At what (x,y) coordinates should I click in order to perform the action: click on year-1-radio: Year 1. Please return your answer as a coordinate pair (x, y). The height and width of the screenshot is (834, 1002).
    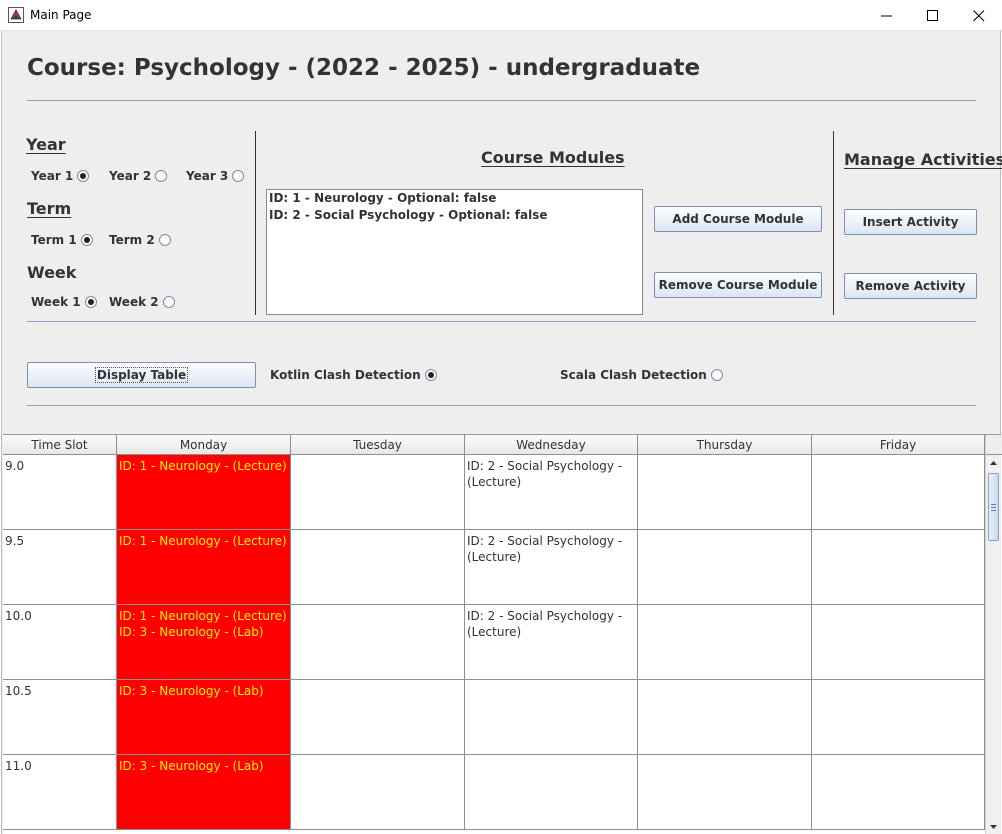
    Looking at the image, I should click on (60, 176).